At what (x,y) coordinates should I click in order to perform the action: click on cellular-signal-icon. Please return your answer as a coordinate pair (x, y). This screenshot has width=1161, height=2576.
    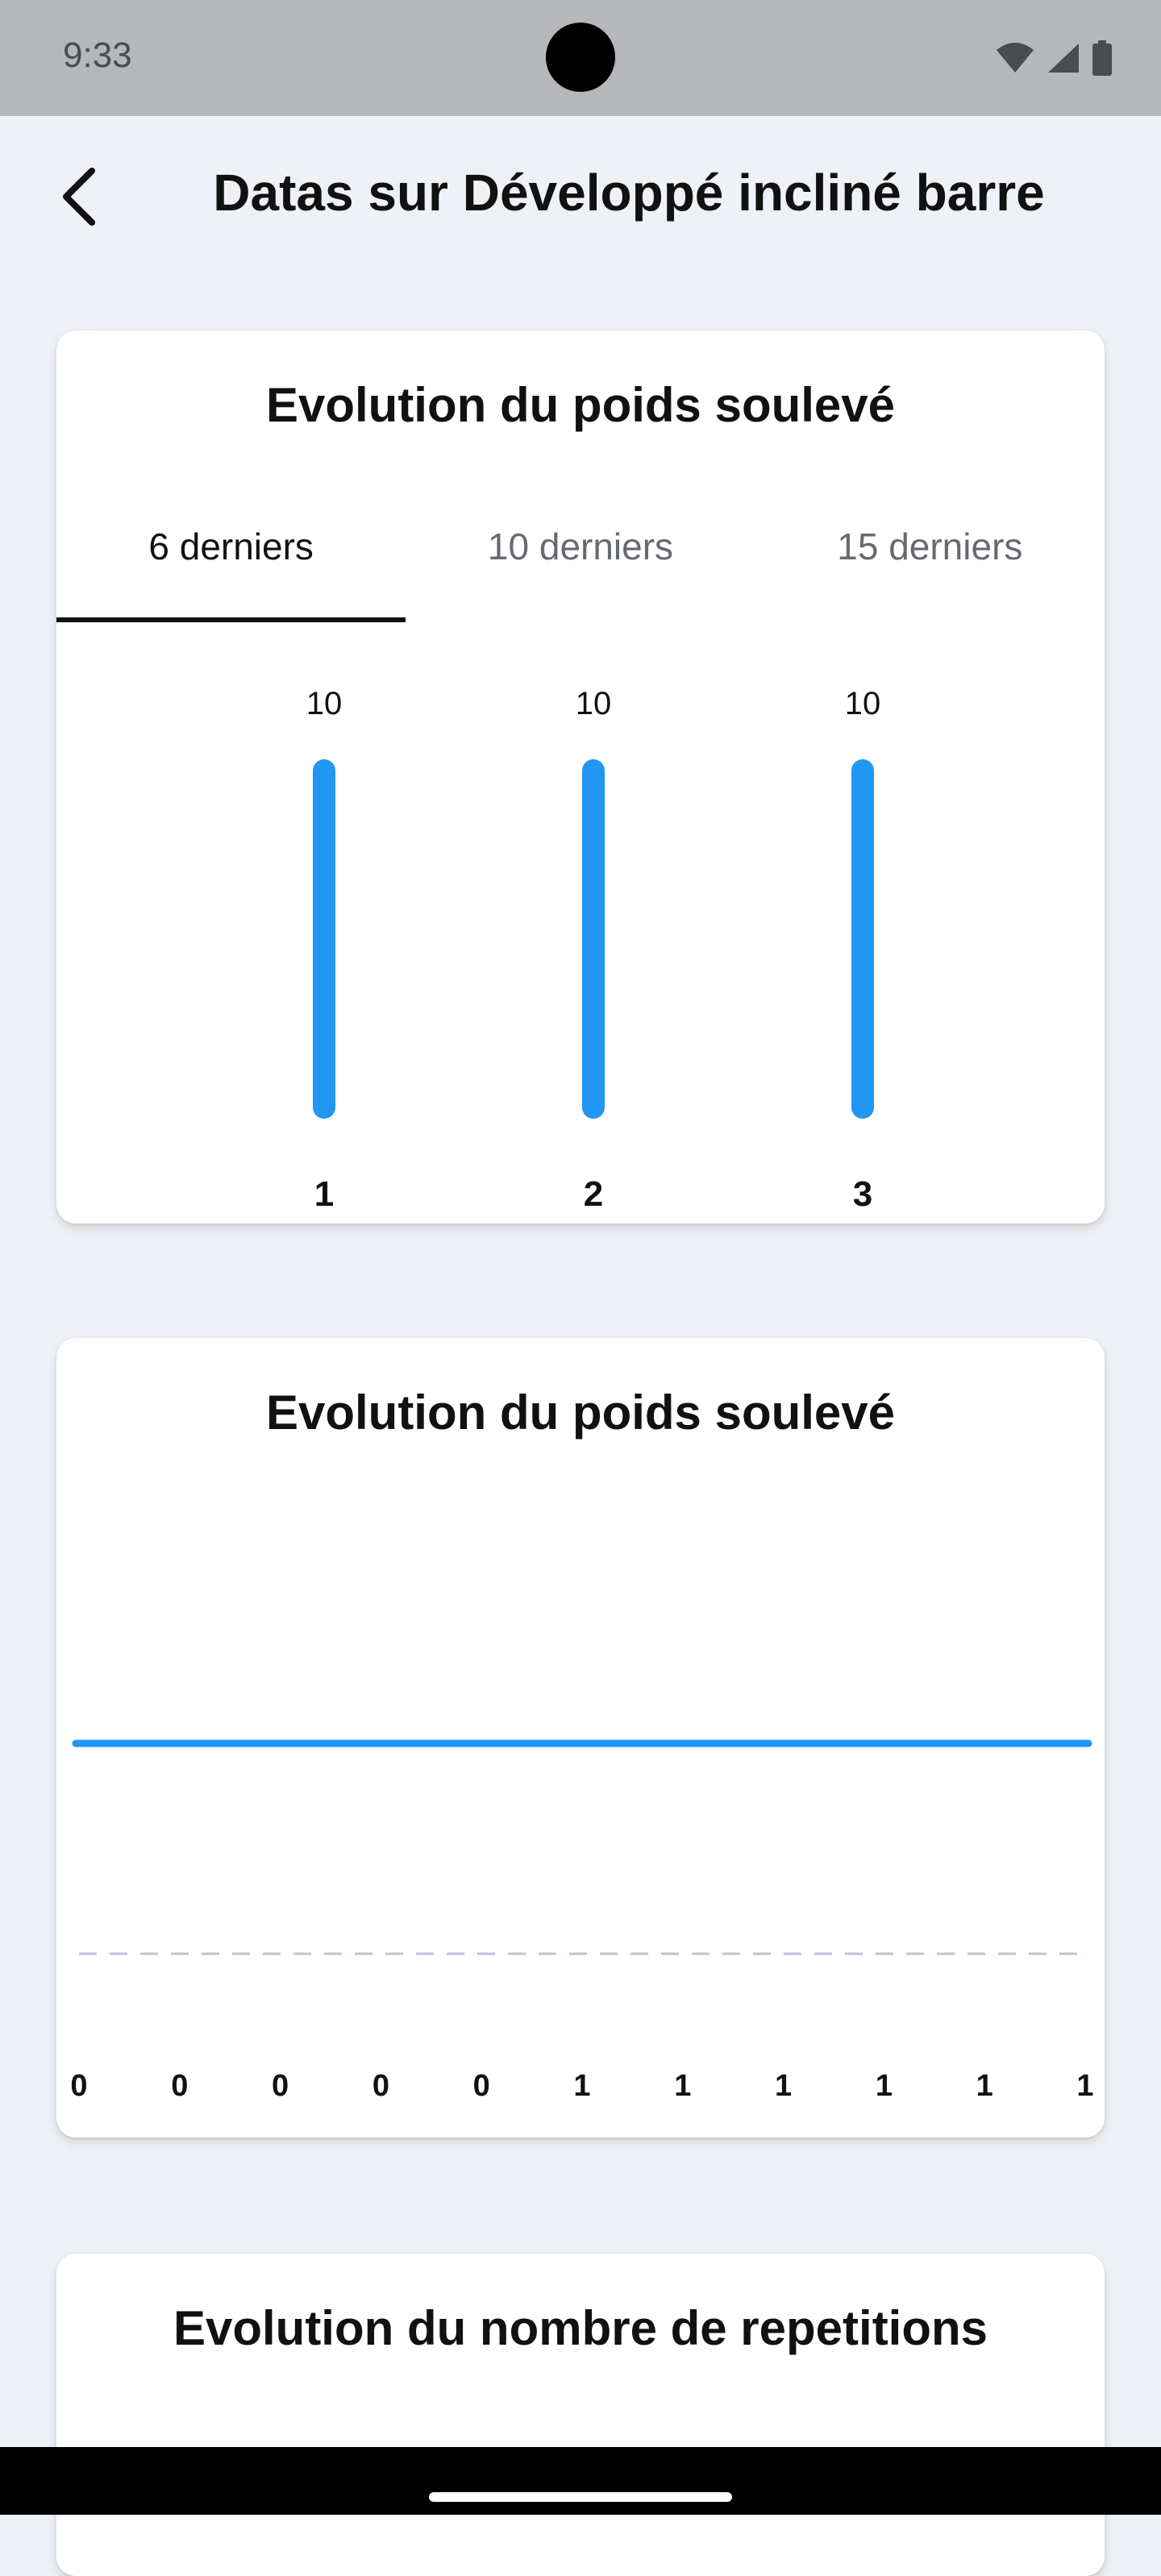
    Looking at the image, I should click on (1063, 58).